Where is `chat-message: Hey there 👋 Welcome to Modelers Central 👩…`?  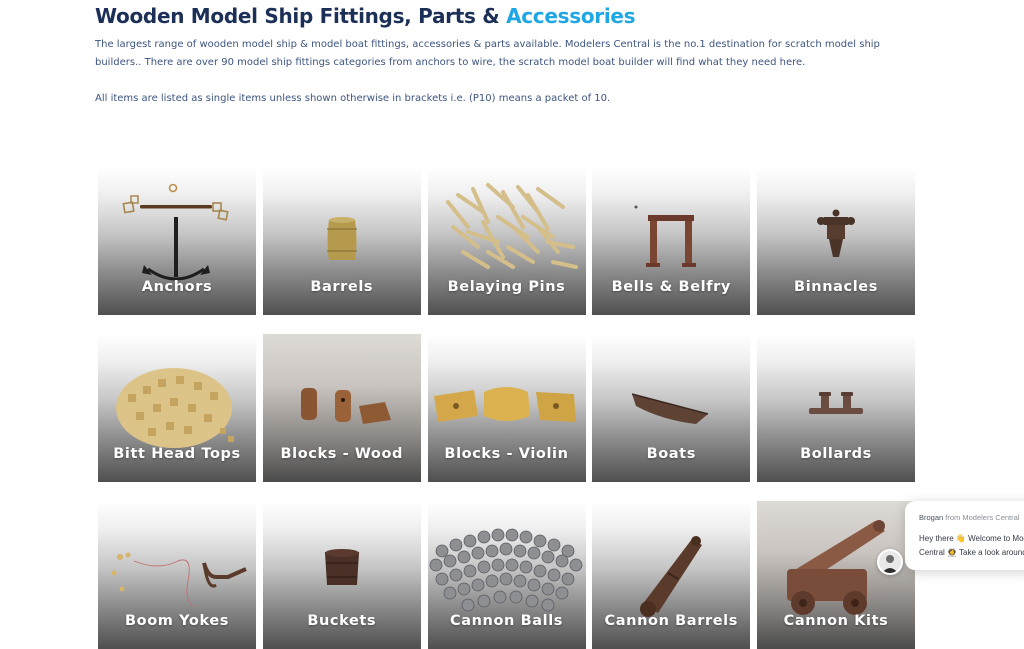
chat-message: Hey there 👋 Welcome to Modelers Central 👩… is located at coordinates (971, 546).